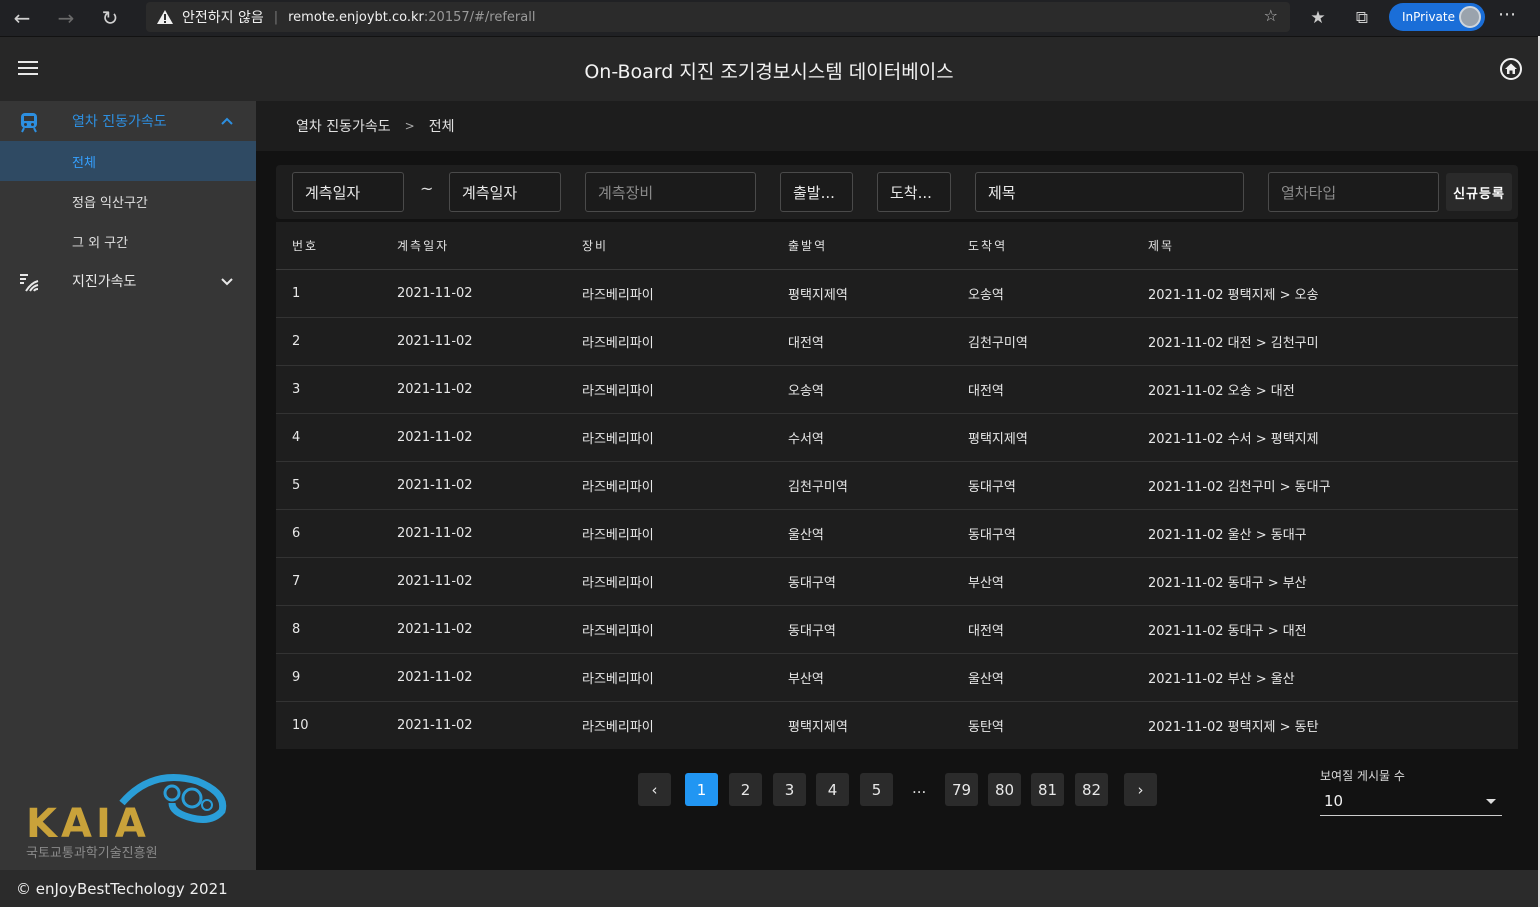 This screenshot has width=1540, height=907. Describe the element at coordinates (654, 789) in the screenshot. I see `prev-page-button: ‹` at that location.